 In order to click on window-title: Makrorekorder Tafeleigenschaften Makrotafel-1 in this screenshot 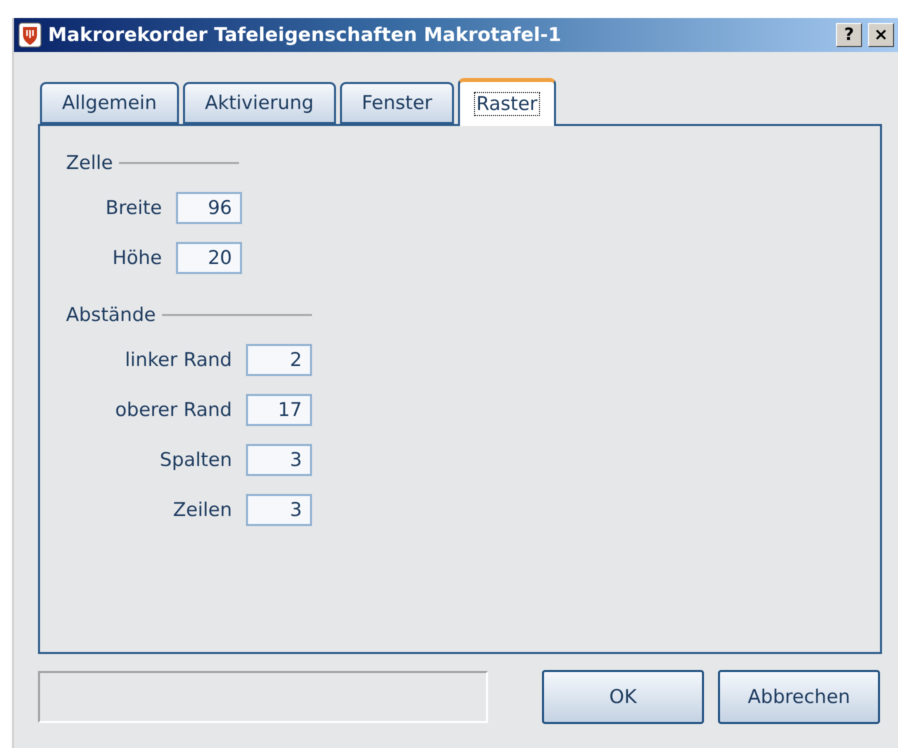, I will do `click(305, 35)`.